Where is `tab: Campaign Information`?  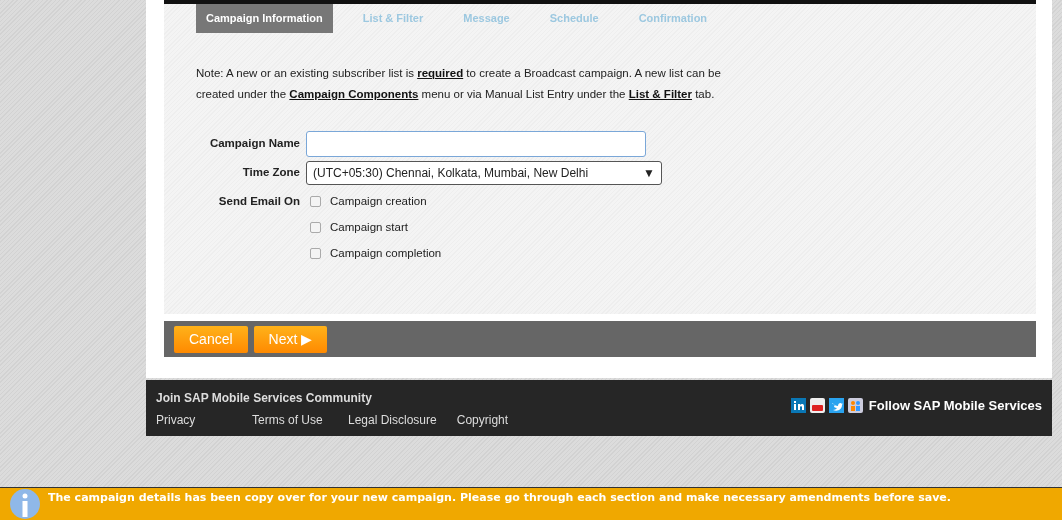
tab: Campaign Information is located at coordinates (264, 18).